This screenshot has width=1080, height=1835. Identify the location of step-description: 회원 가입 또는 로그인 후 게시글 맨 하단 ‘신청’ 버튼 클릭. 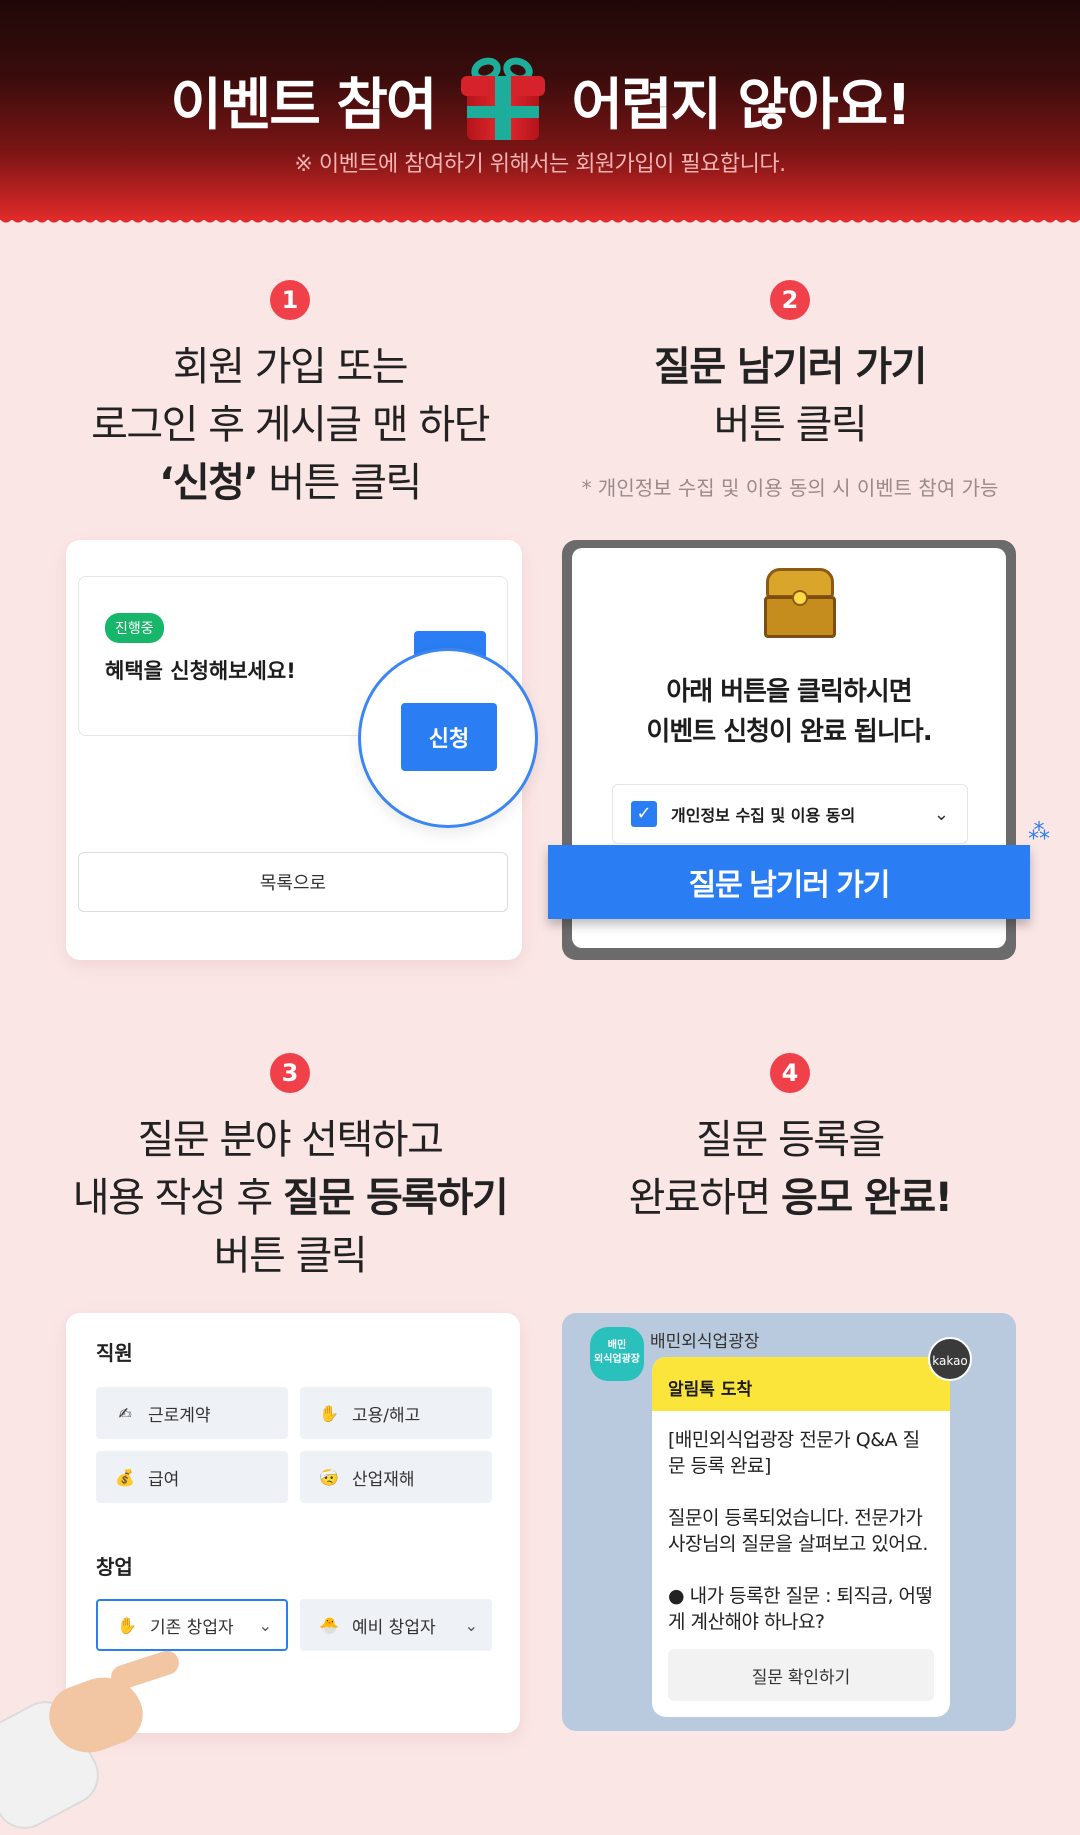
(290, 425).